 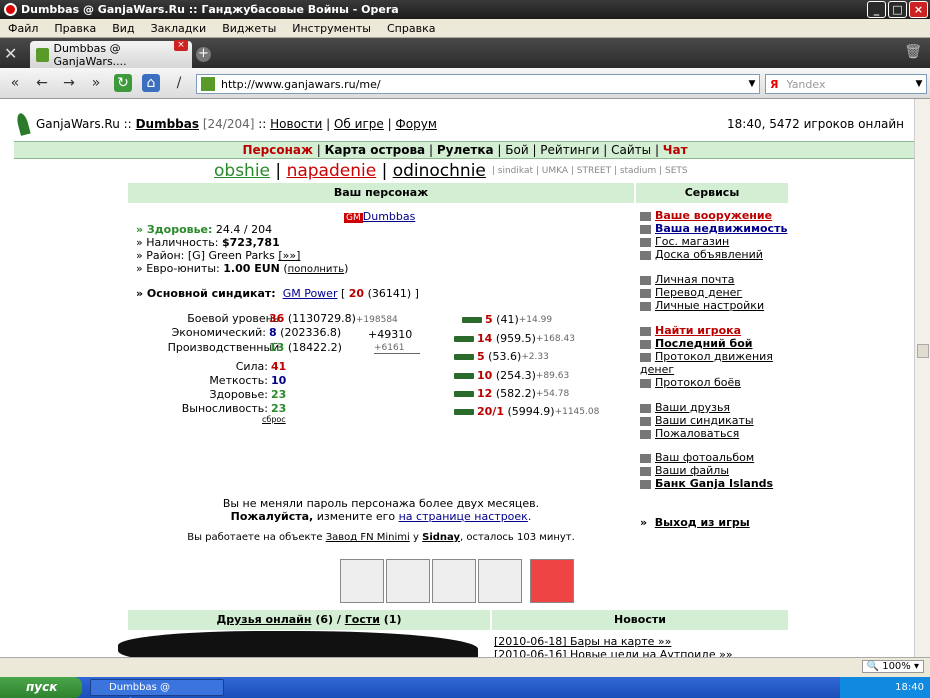 What do you see at coordinates (441, 537) in the screenshot?
I see `work-owner-link: Sidnay` at bounding box center [441, 537].